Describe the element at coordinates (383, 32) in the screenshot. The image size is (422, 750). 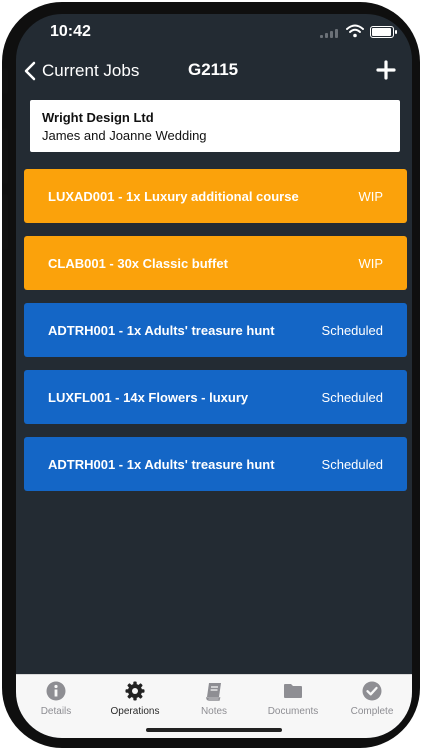
I see `battery-icon` at that location.